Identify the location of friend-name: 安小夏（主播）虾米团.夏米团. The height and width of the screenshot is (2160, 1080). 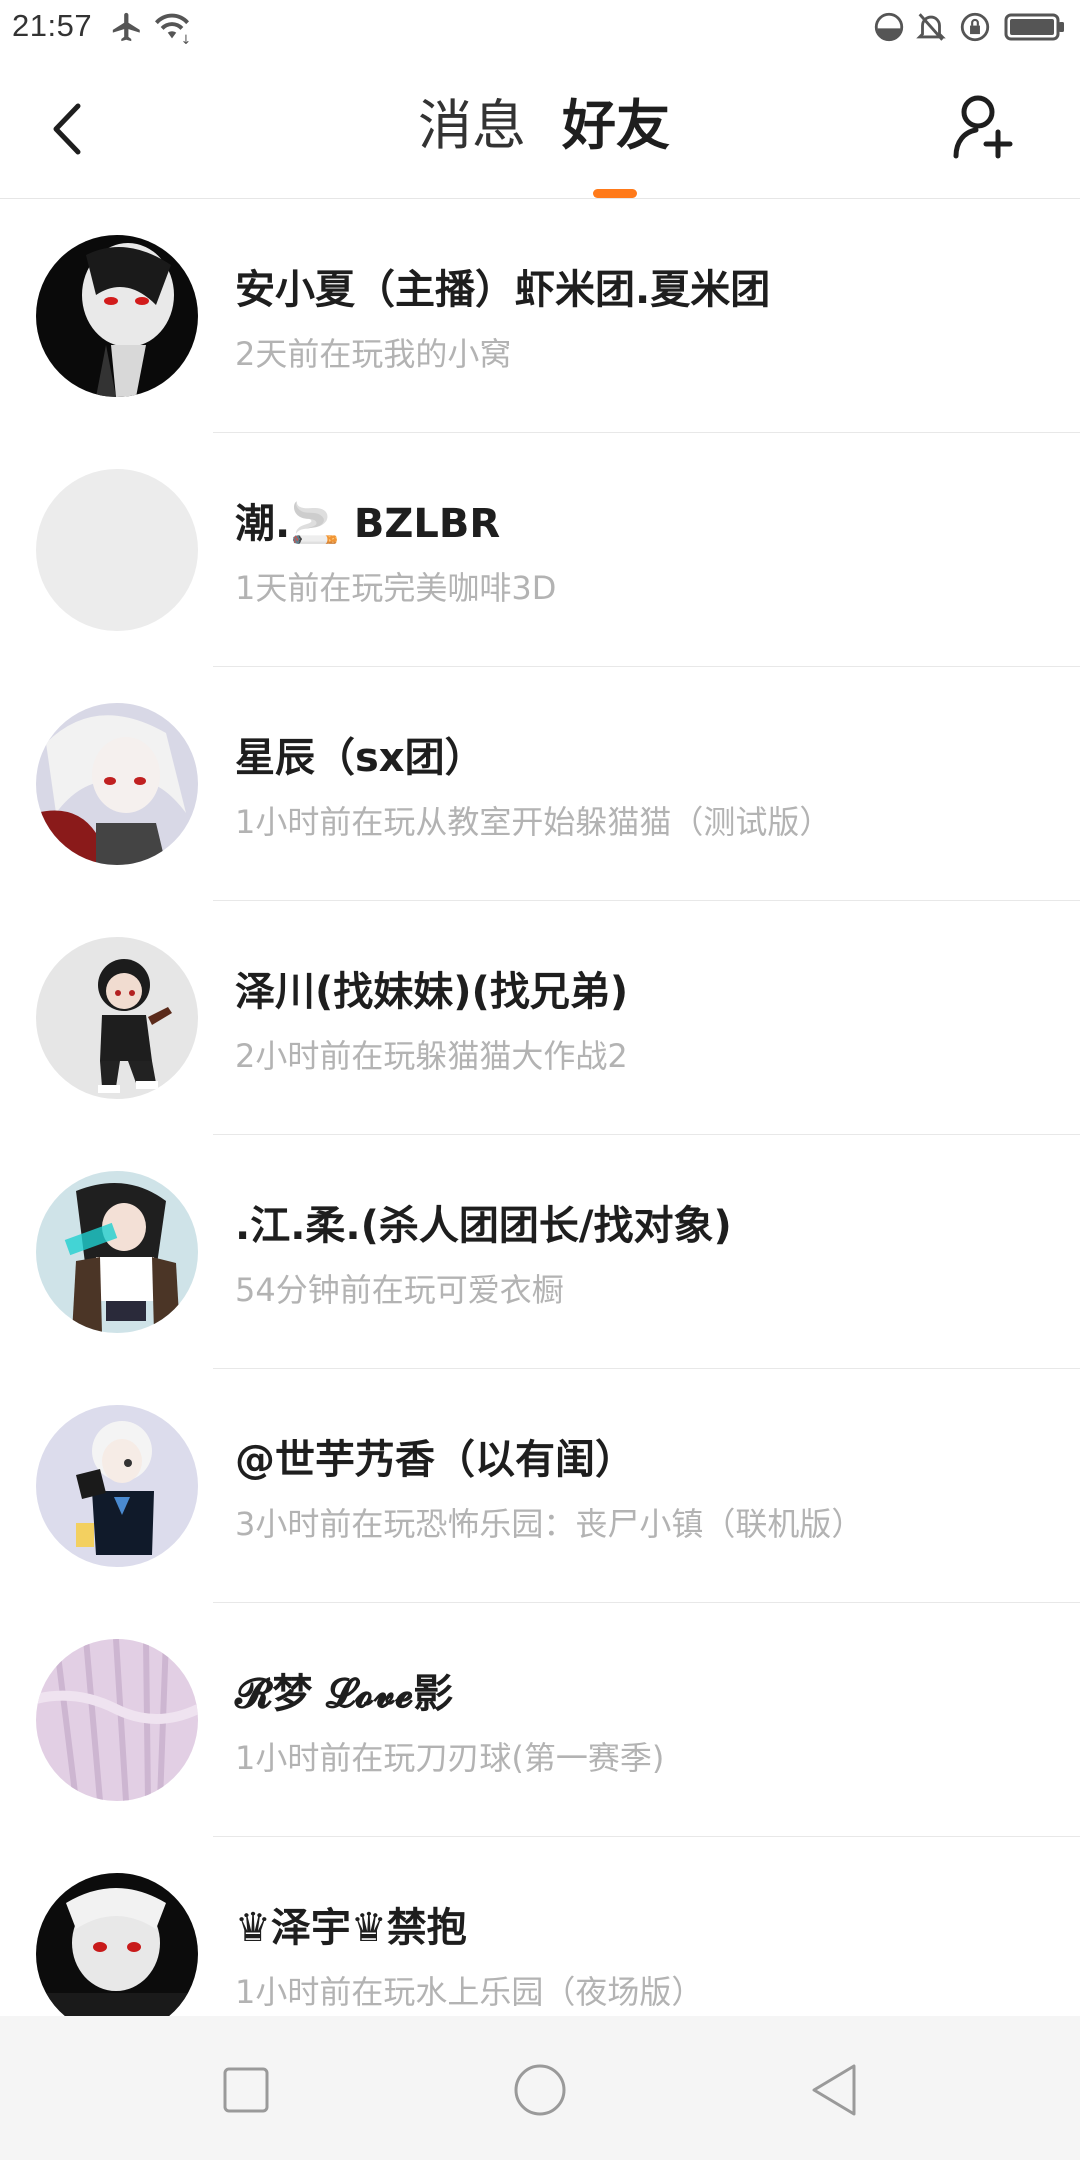
(503, 290).